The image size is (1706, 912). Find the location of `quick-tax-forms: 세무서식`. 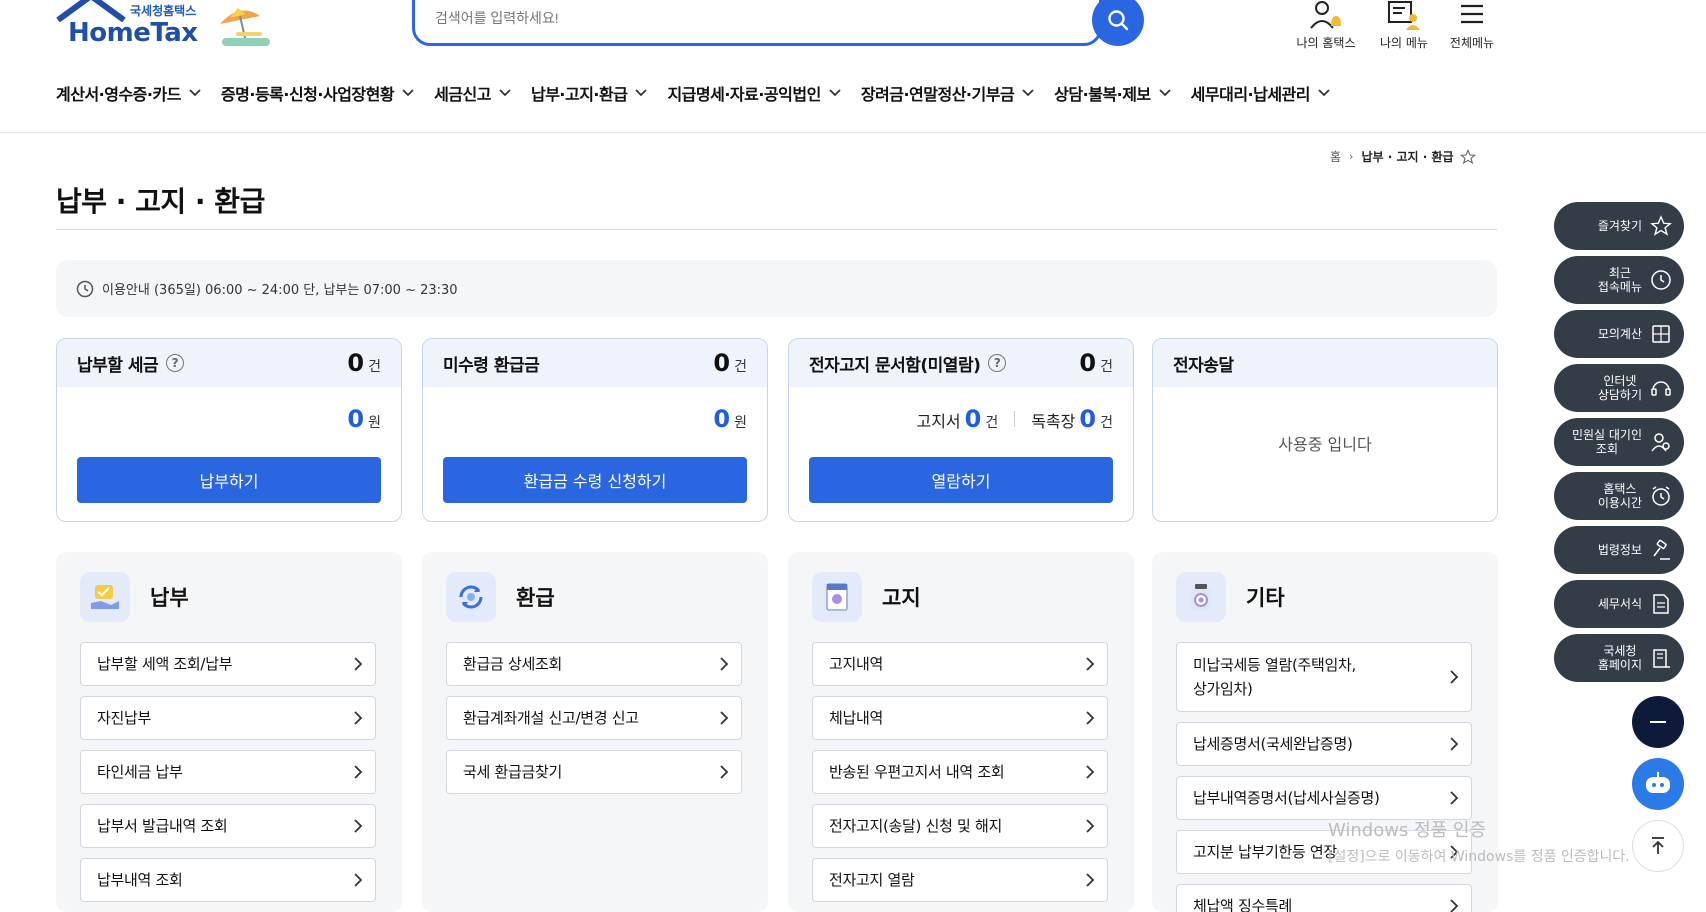

quick-tax-forms: 세무서식 is located at coordinates (1619, 604).